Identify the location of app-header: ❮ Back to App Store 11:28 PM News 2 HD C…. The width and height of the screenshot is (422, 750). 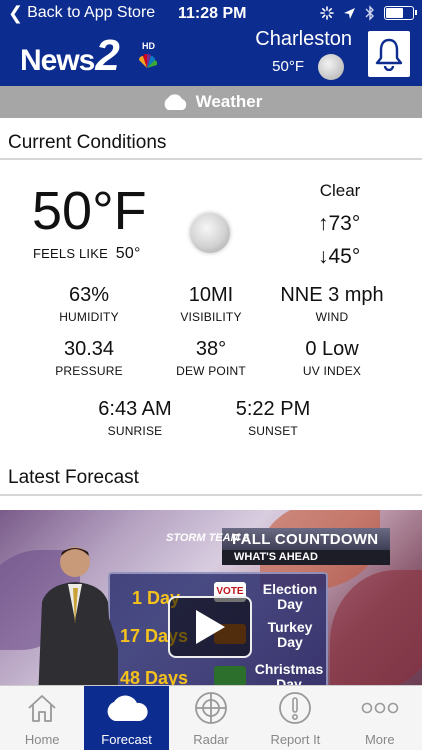
(211, 43).